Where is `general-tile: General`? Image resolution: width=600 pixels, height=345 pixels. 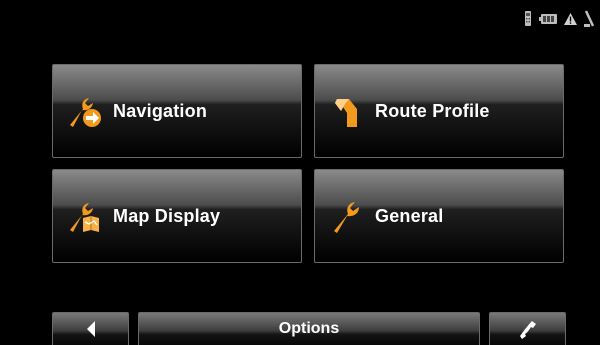 general-tile: General is located at coordinates (439, 216).